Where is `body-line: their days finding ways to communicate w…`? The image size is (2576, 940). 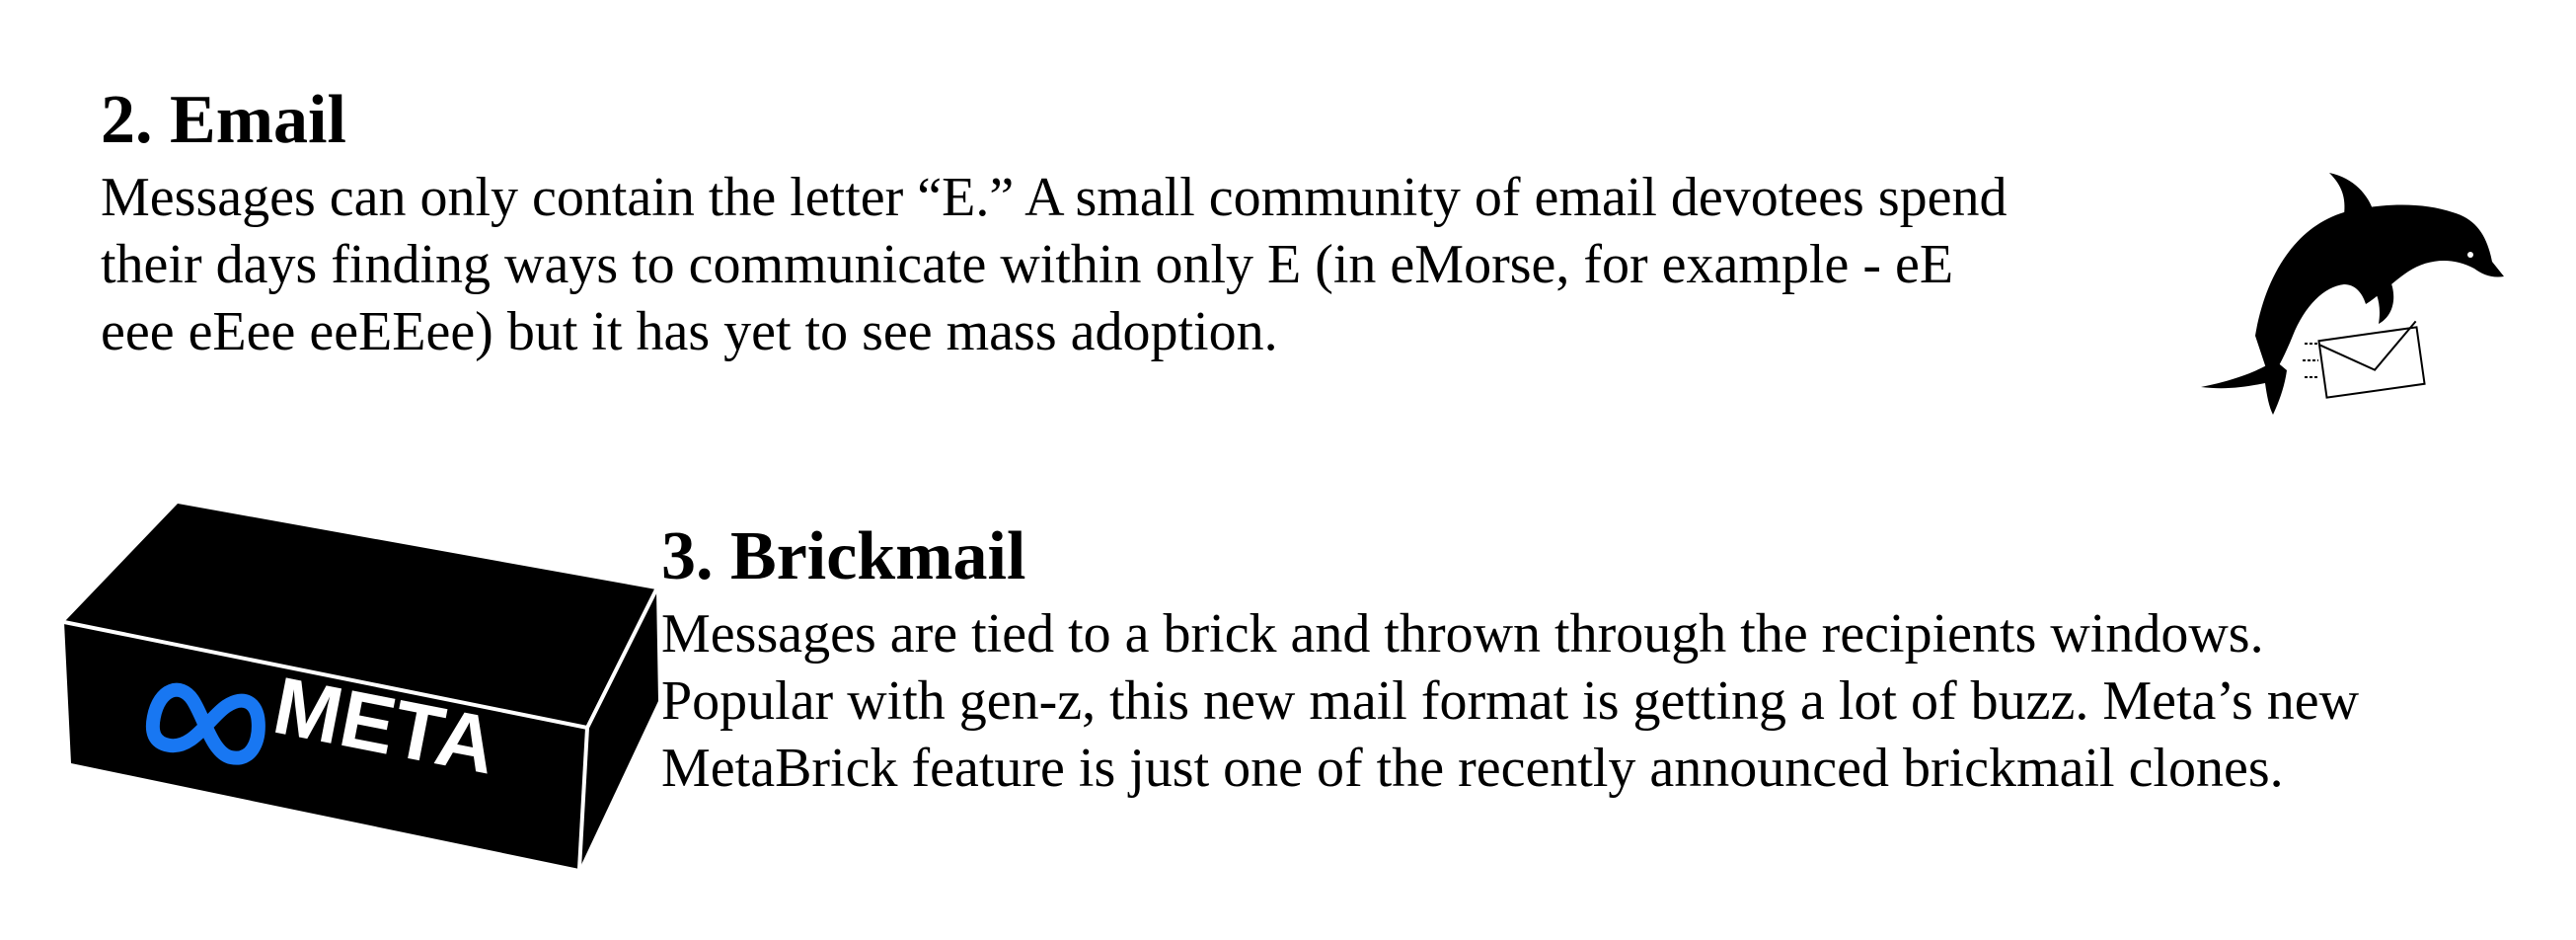
body-line: their days finding ways to communicate w… is located at coordinates (1027, 264).